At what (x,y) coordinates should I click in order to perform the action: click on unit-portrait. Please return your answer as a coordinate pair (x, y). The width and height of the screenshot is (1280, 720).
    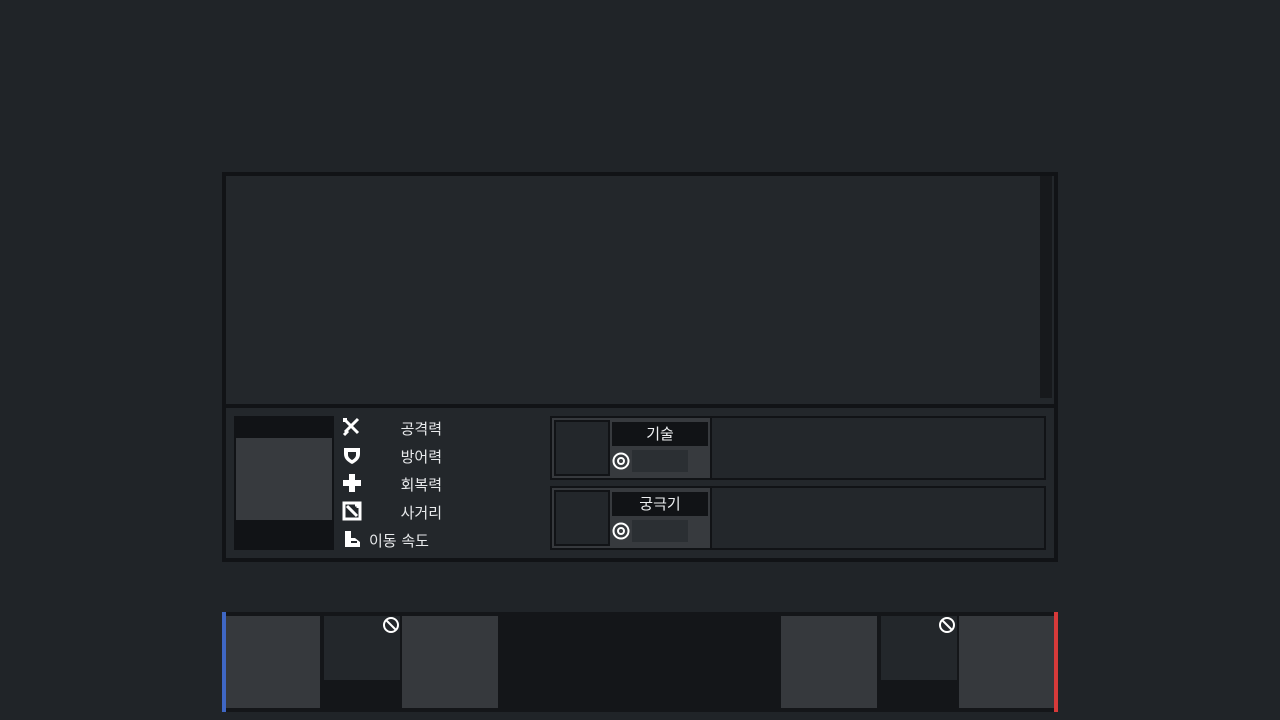
    Looking at the image, I should click on (284, 483).